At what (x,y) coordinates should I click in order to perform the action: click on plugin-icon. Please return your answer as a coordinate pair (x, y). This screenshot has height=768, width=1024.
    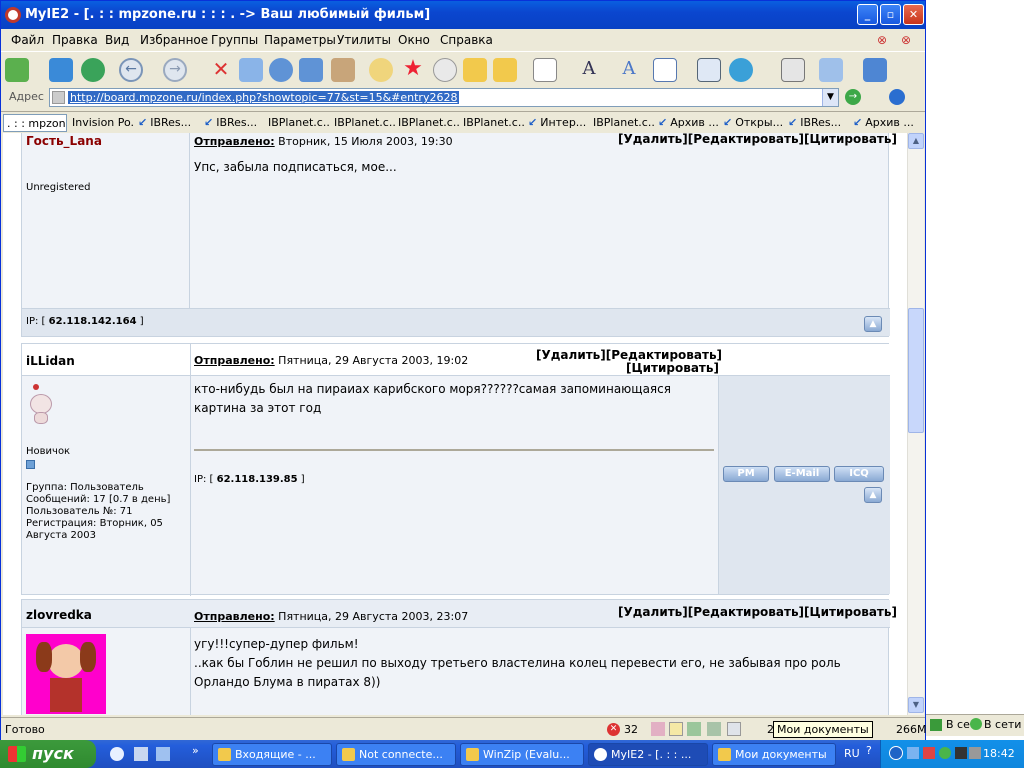
    Looking at the image, I should click on (694, 729).